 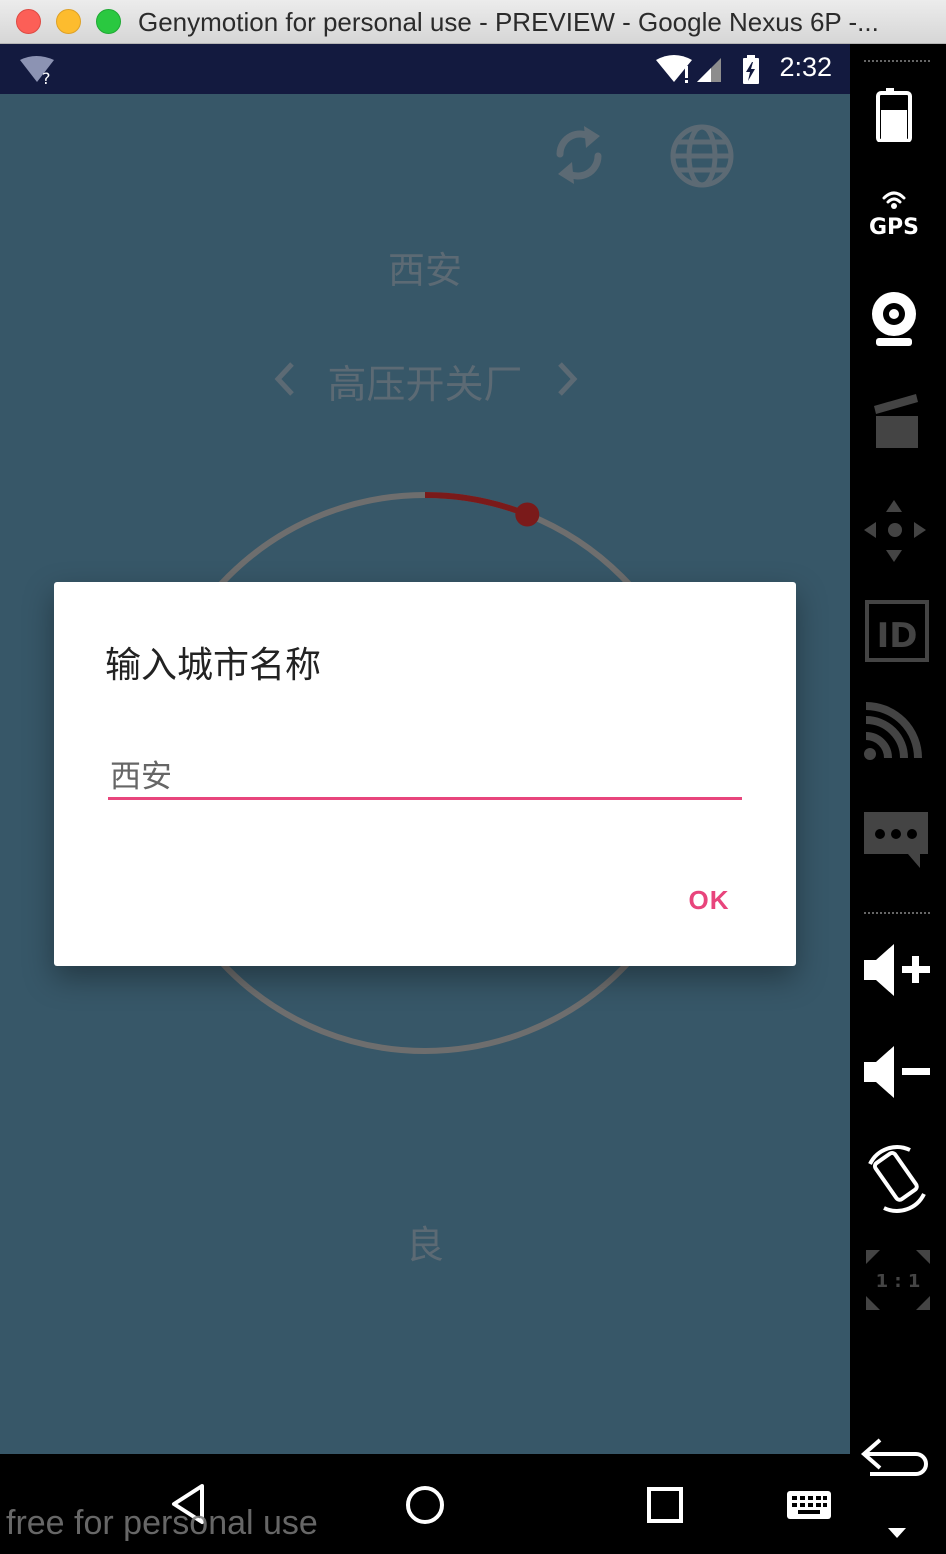 What do you see at coordinates (898, 319) in the screenshot?
I see `webcam-widget-icon` at bounding box center [898, 319].